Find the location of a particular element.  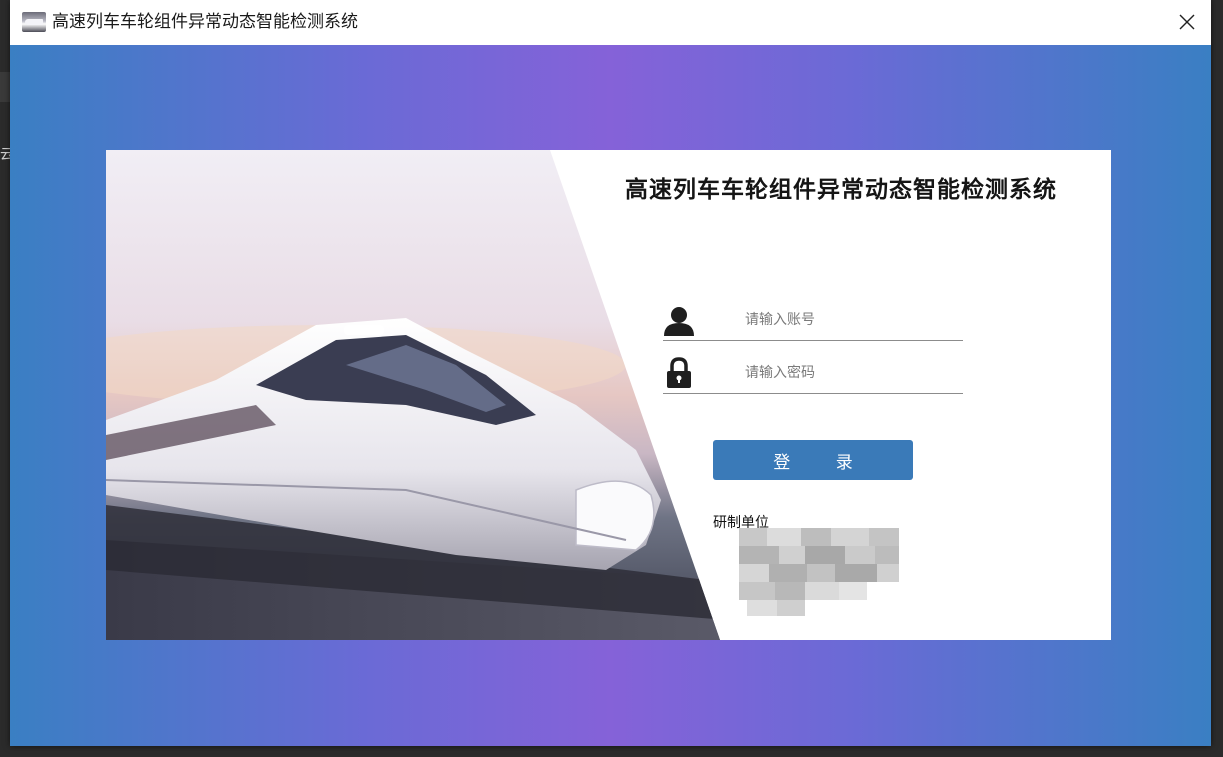

username-field is located at coordinates (813, 320).